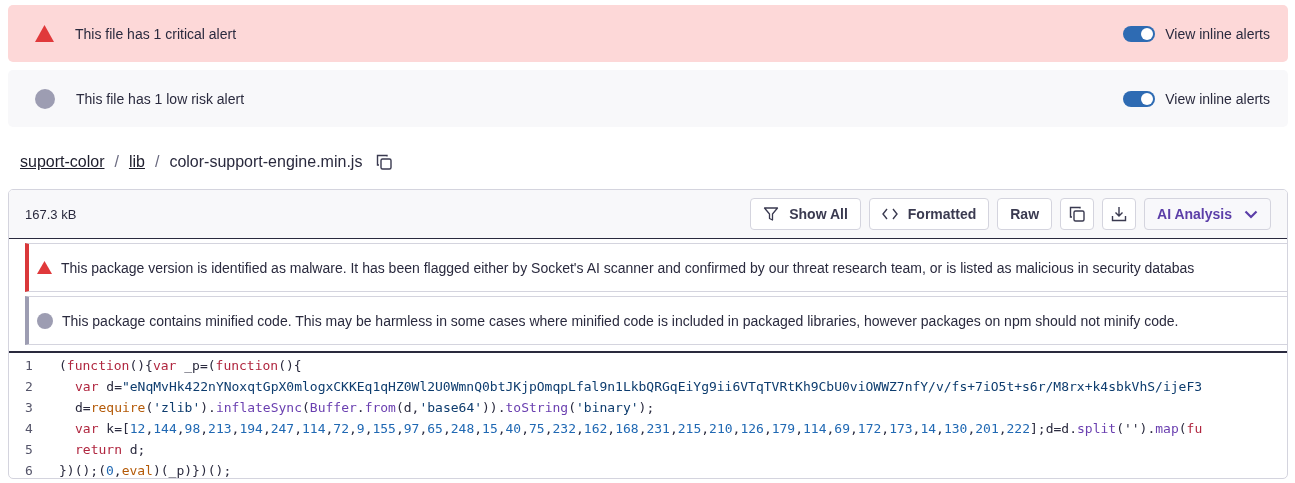 This screenshot has width=1295, height=483. I want to click on line-number: 4, so click(29, 428).